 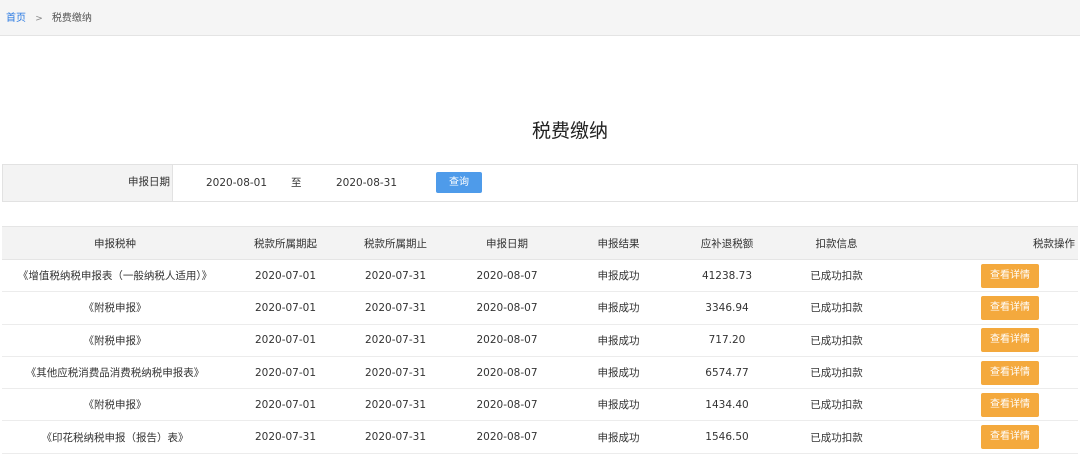 What do you see at coordinates (381, 183) in the screenshot?
I see `end-date-input` at bounding box center [381, 183].